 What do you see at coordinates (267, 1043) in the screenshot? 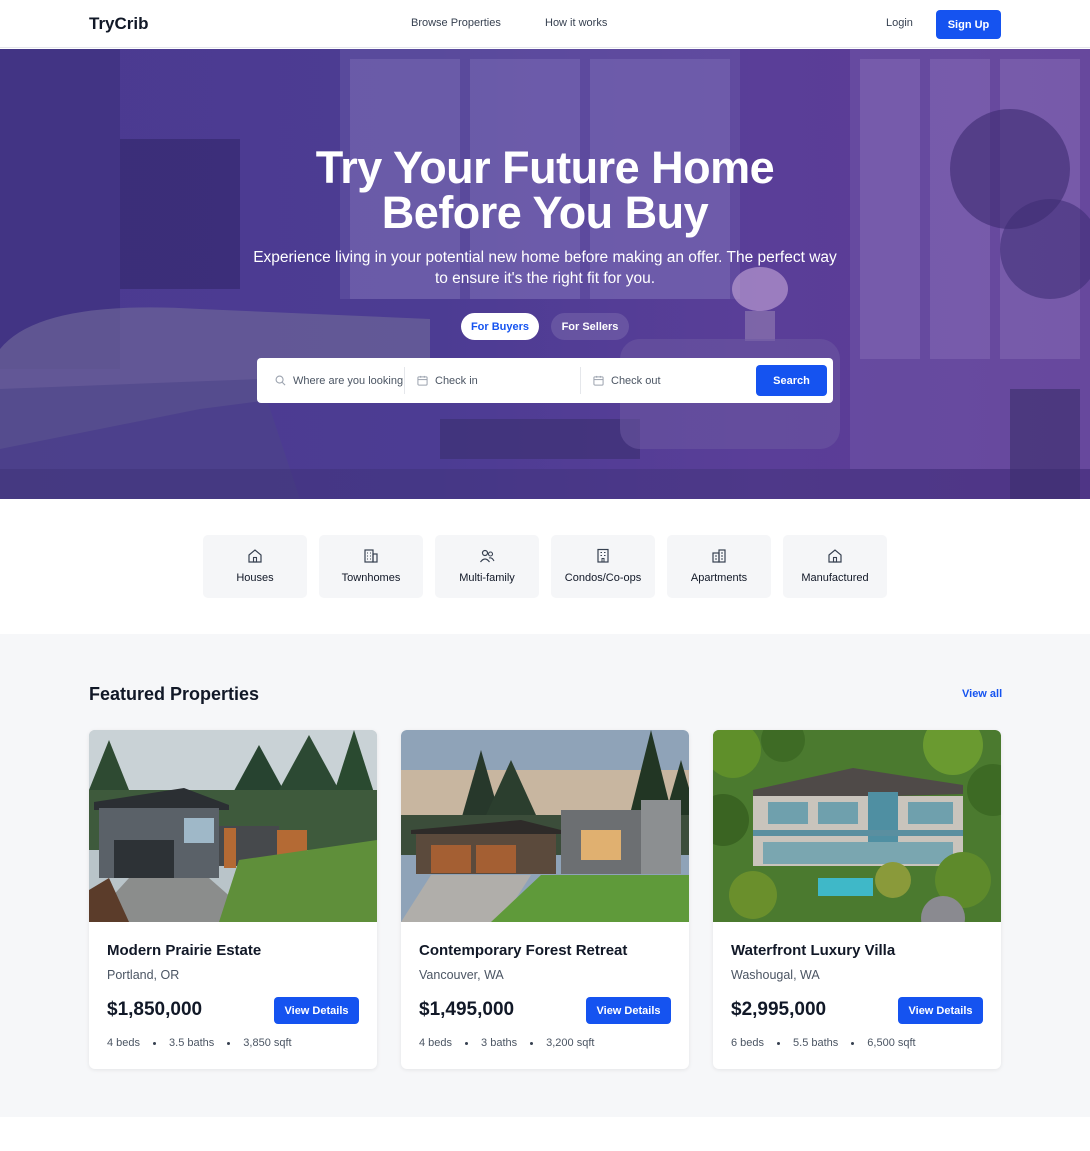
I see `property-sqft: 3,850 sqft` at bounding box center [267, 1043].